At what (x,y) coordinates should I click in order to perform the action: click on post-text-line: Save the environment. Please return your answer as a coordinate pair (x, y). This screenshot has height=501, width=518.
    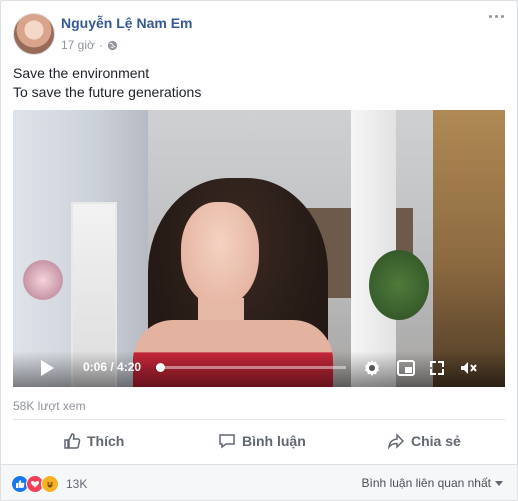
    Looking at the image, I should click on (81, 73).